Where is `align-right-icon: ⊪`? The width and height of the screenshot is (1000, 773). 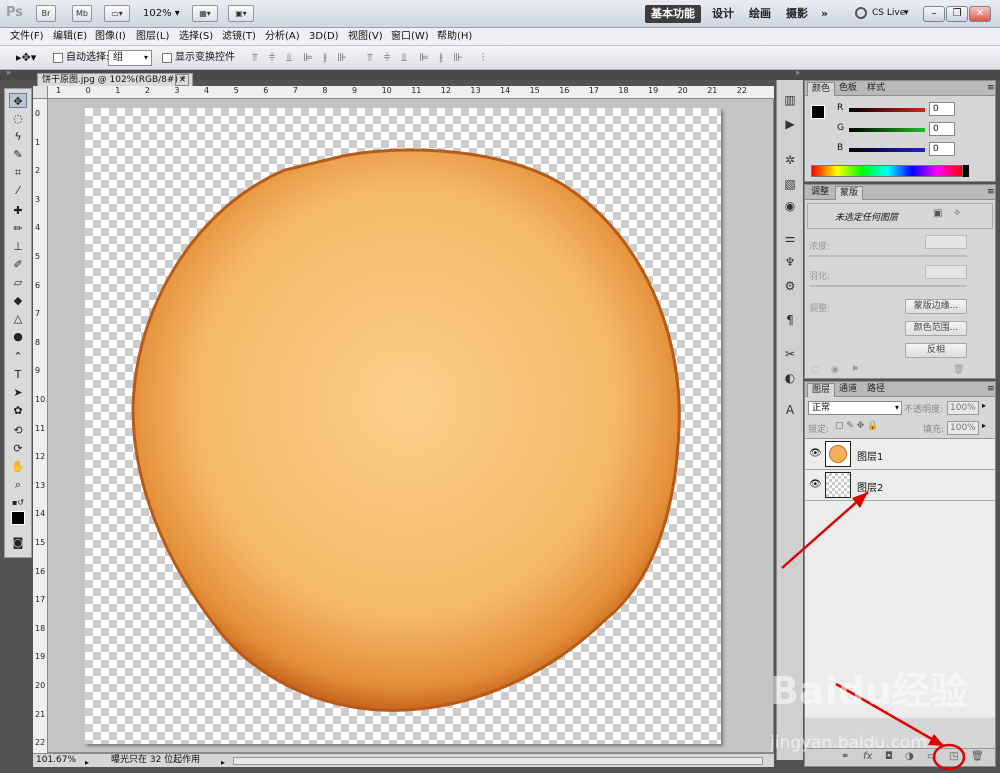 align-right-icon: ⊪ is located at coordinates (342, 58).